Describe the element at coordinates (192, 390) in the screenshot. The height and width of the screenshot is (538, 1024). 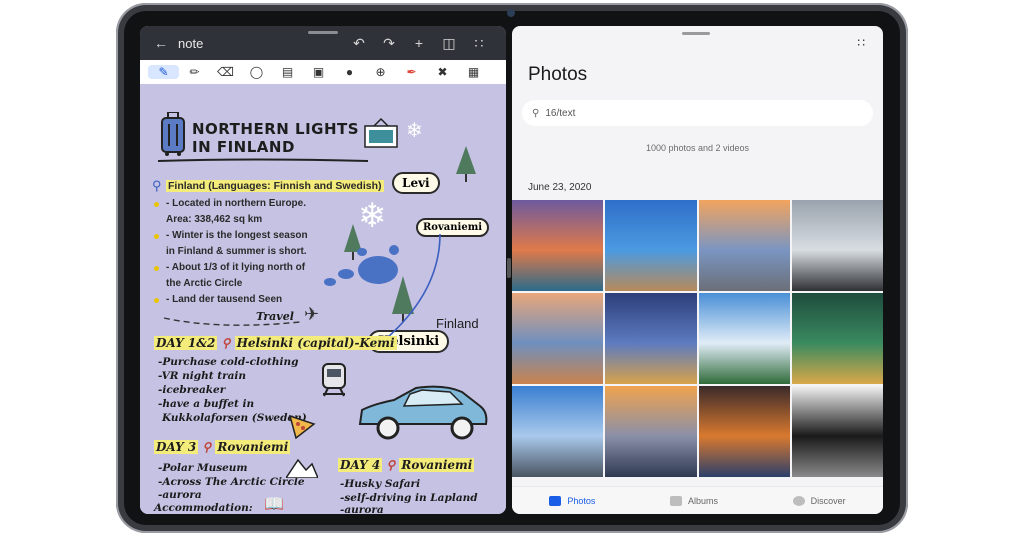
I see `itinerary-item: -icebreaker` at that location.